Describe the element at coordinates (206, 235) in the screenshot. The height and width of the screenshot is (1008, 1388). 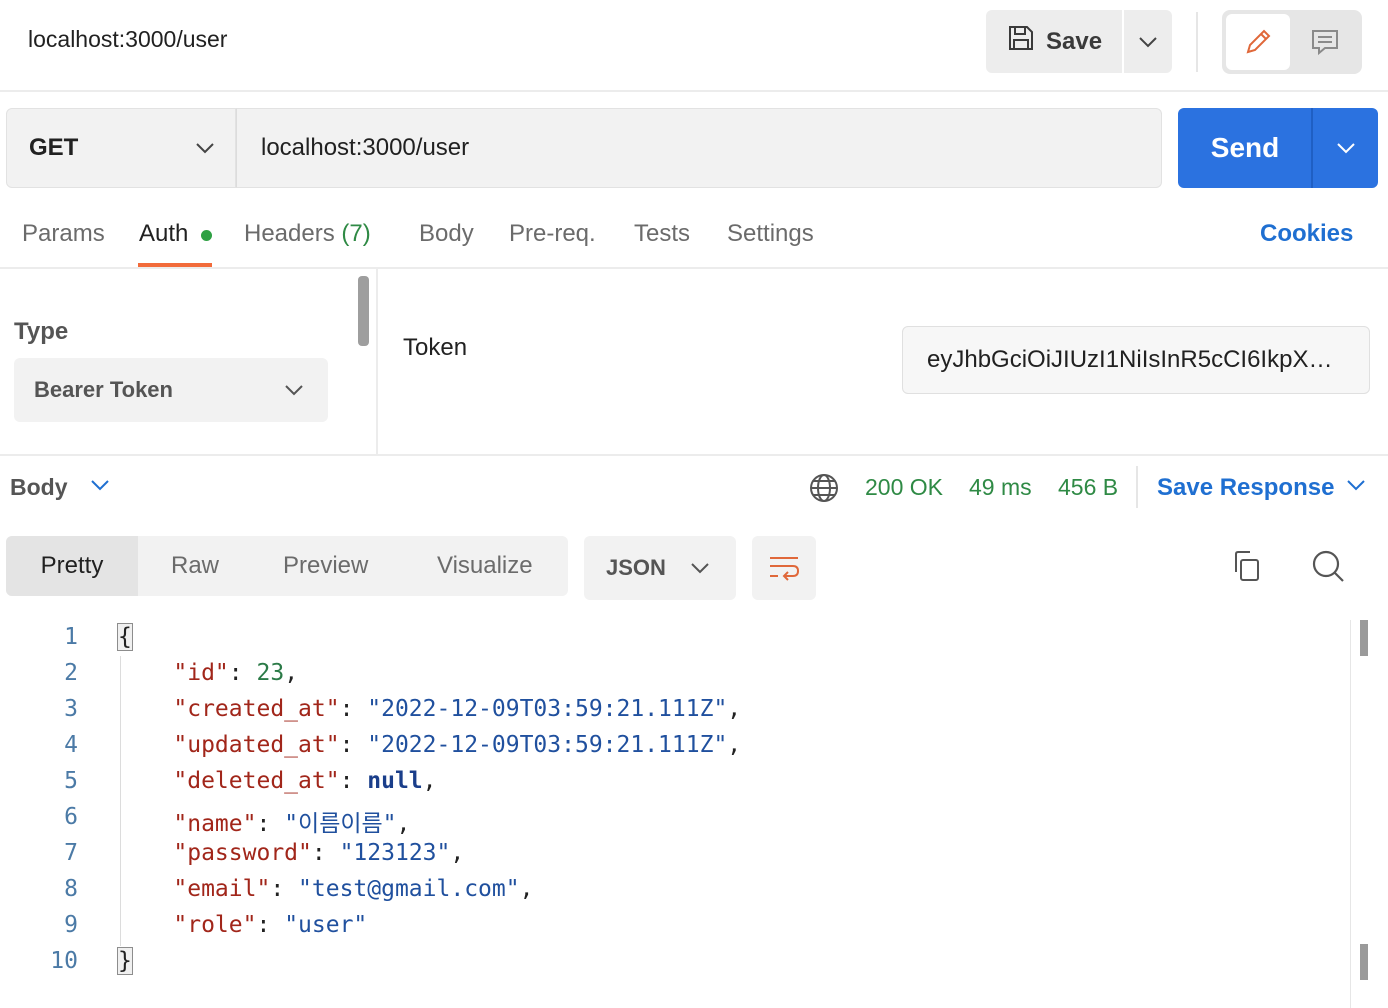
I see `auth-status-dot` at that location.